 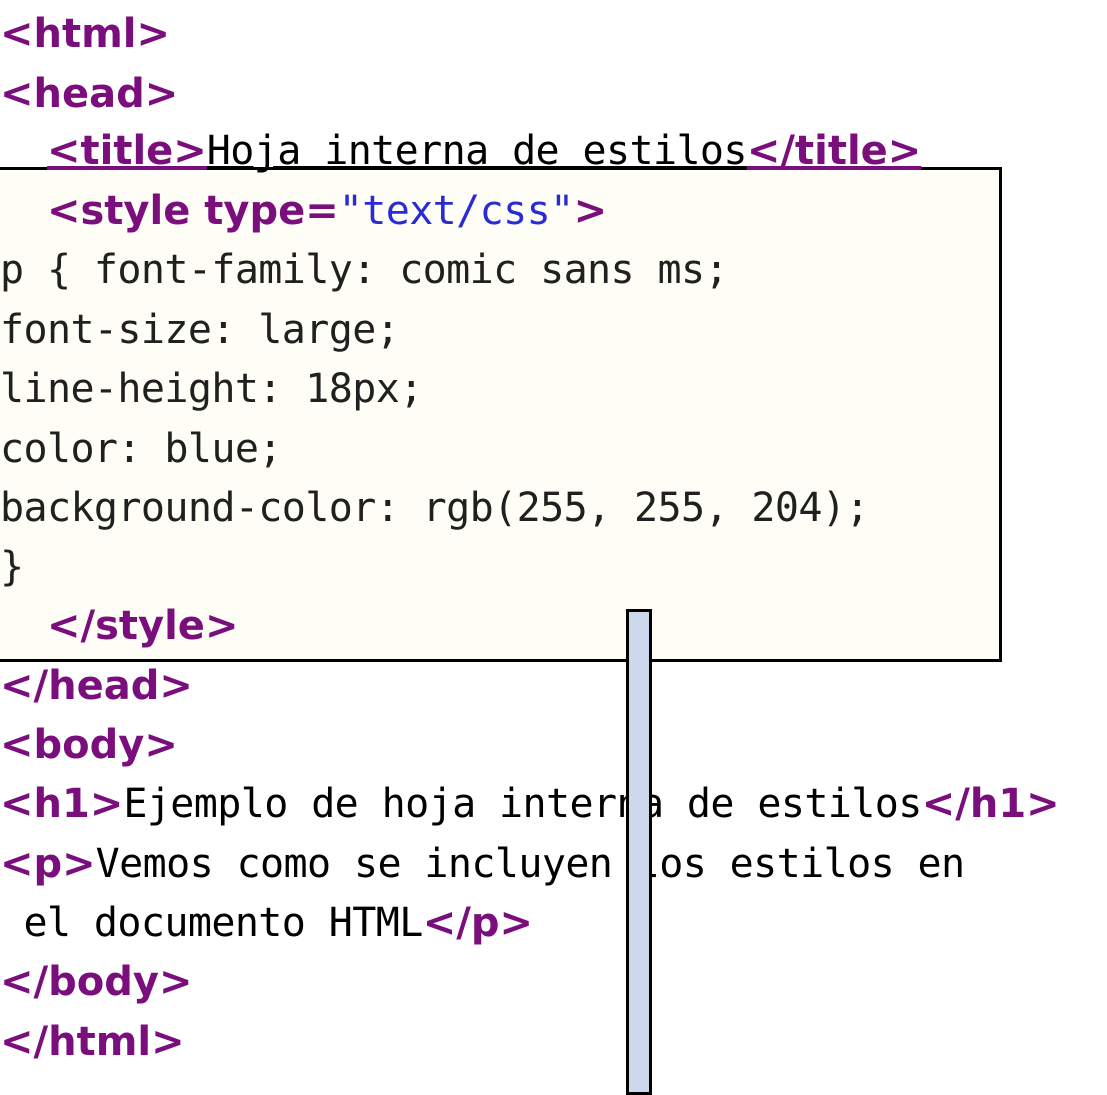 I want to click on code-line: p { font-family: comic sans ms;, so click(x=364, y=270).